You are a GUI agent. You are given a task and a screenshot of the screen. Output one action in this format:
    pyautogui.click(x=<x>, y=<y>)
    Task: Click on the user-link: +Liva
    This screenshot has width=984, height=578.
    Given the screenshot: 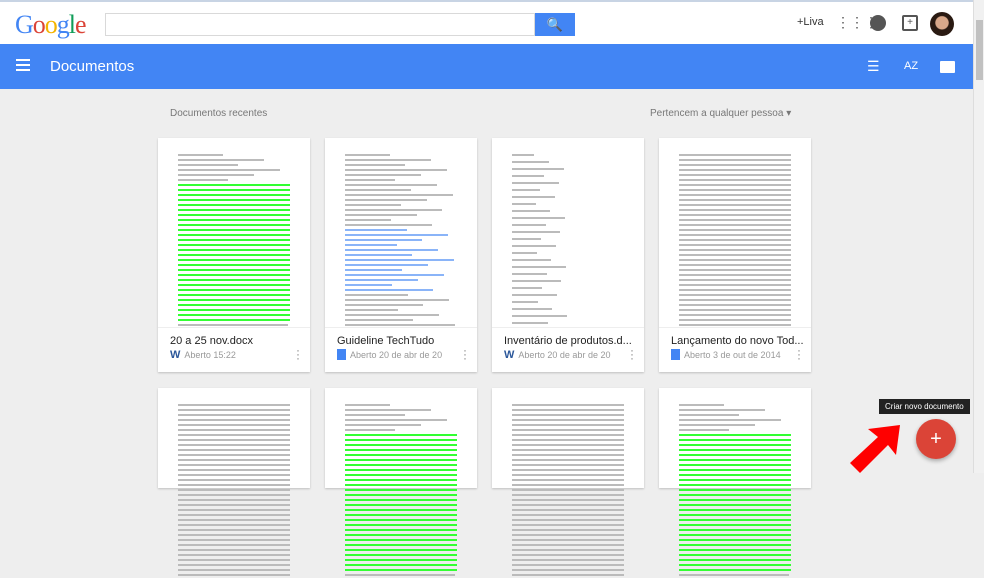 What is the action you would take?
    pyautogui.click(x=810, y=22)
    